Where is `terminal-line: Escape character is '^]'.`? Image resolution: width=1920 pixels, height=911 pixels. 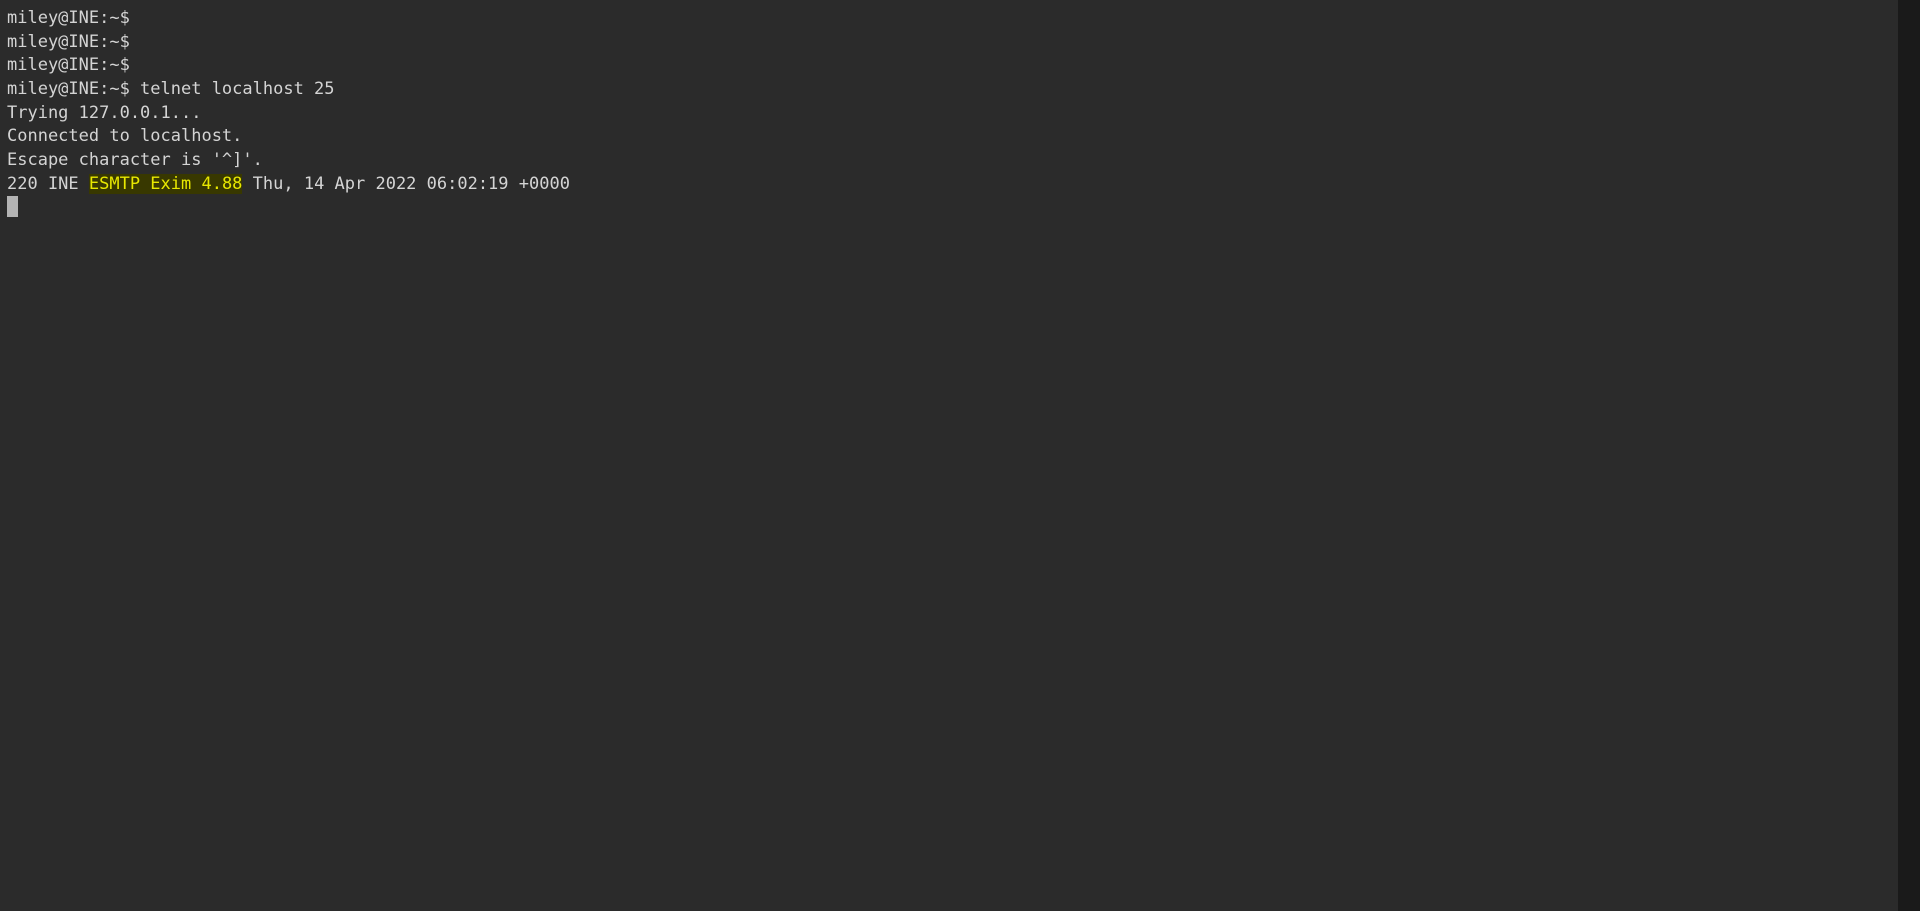
terminal-line: Escape character is '^]'. is located at coordinates (947, 161).